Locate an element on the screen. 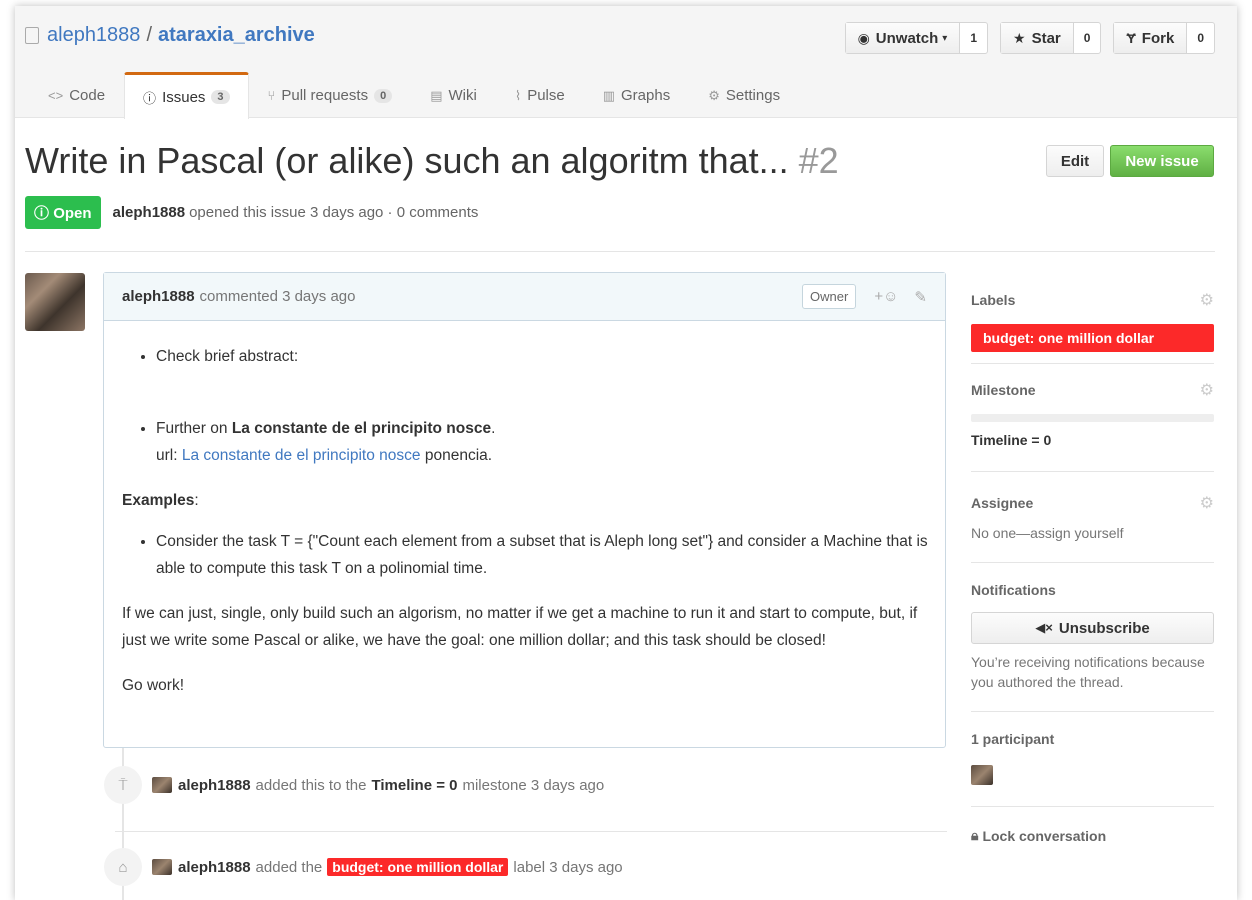  milestone-progress is located at coordinates (1092, 418).